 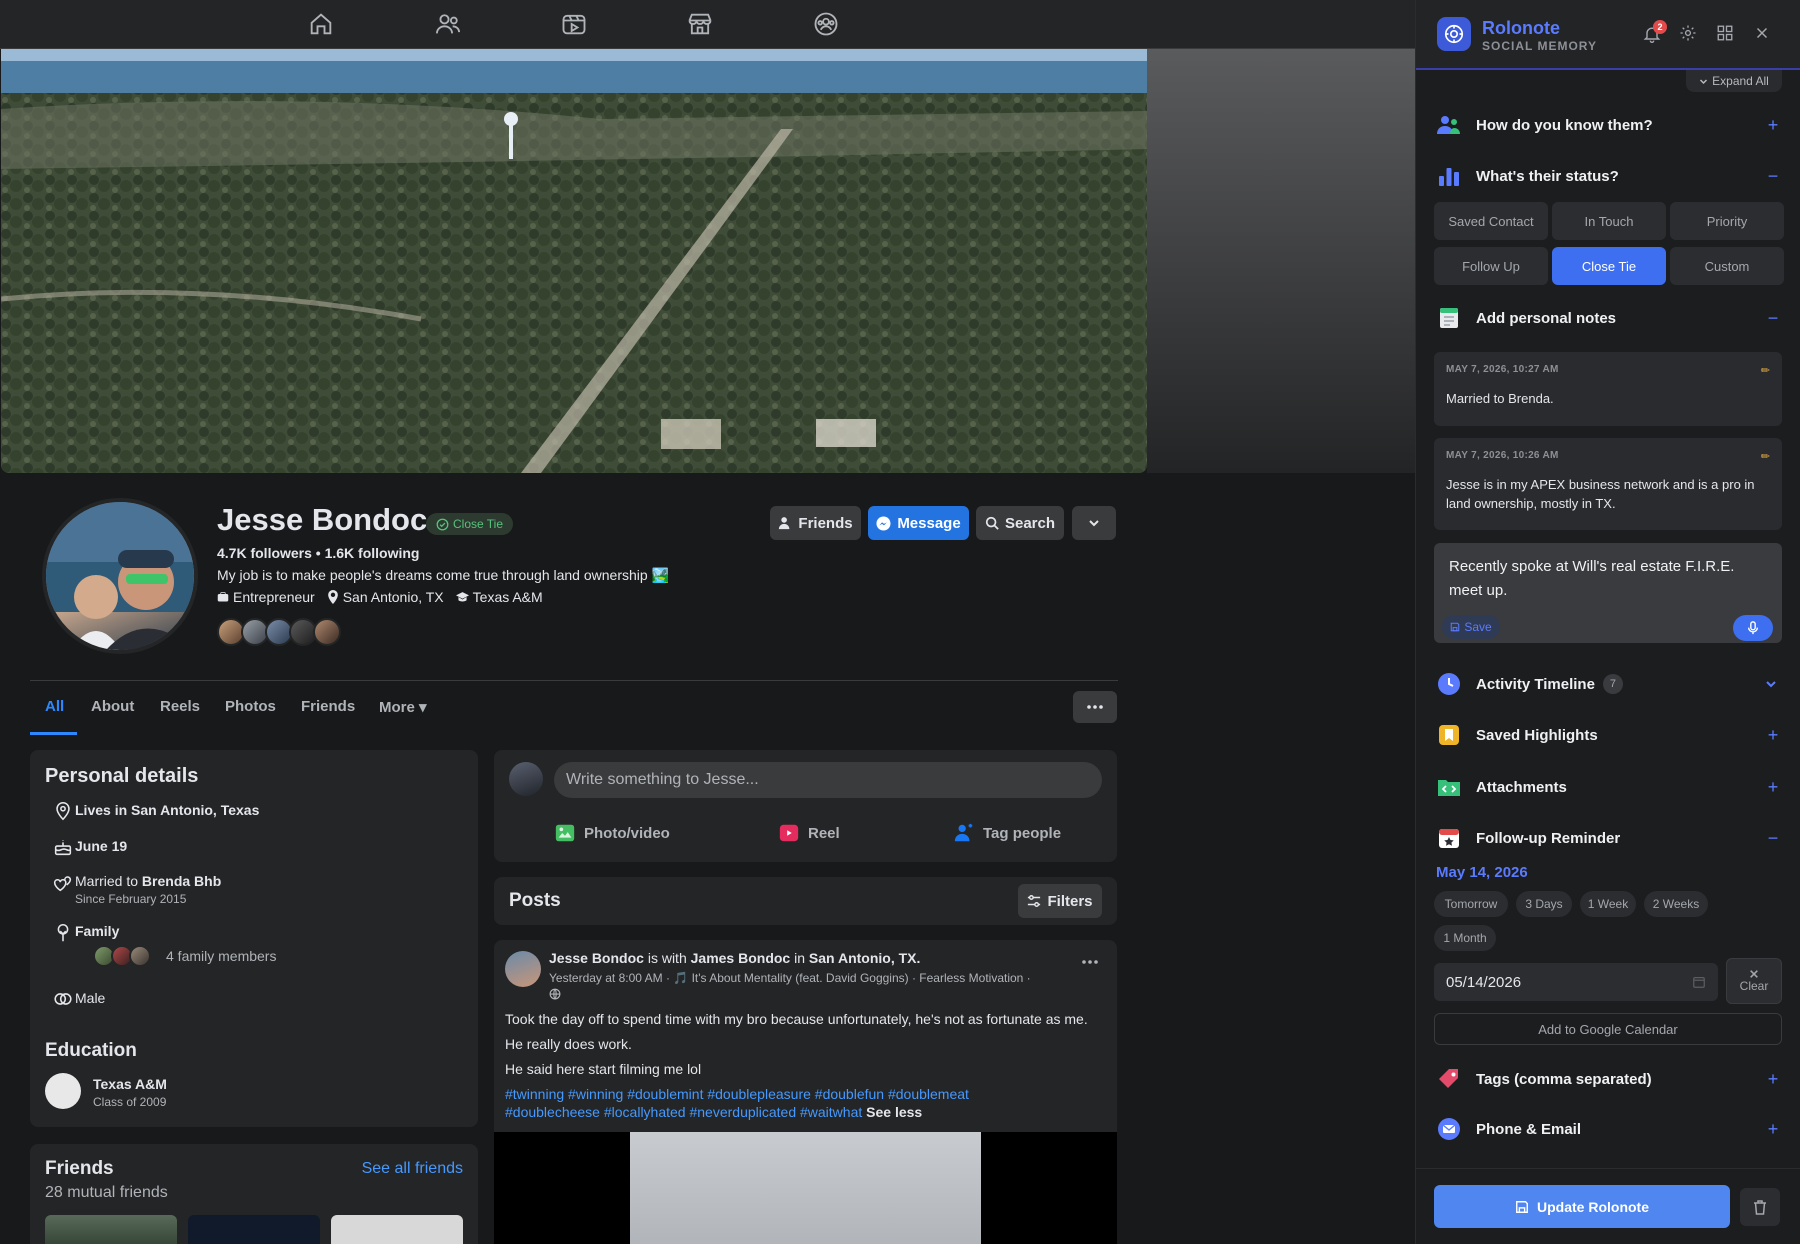 I want to click on groups-icon, so click(x=826, y=24).